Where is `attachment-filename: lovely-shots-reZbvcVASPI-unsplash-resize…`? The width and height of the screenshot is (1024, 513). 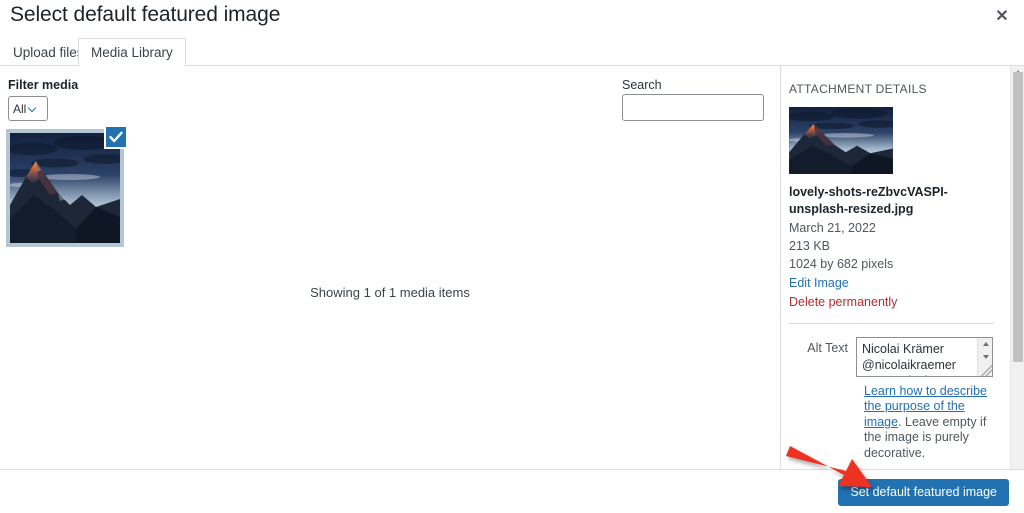
attachment-filename: lovely-shots-reZbvcVASPI-unsplash-resize… is located at coordinates (868, 200).